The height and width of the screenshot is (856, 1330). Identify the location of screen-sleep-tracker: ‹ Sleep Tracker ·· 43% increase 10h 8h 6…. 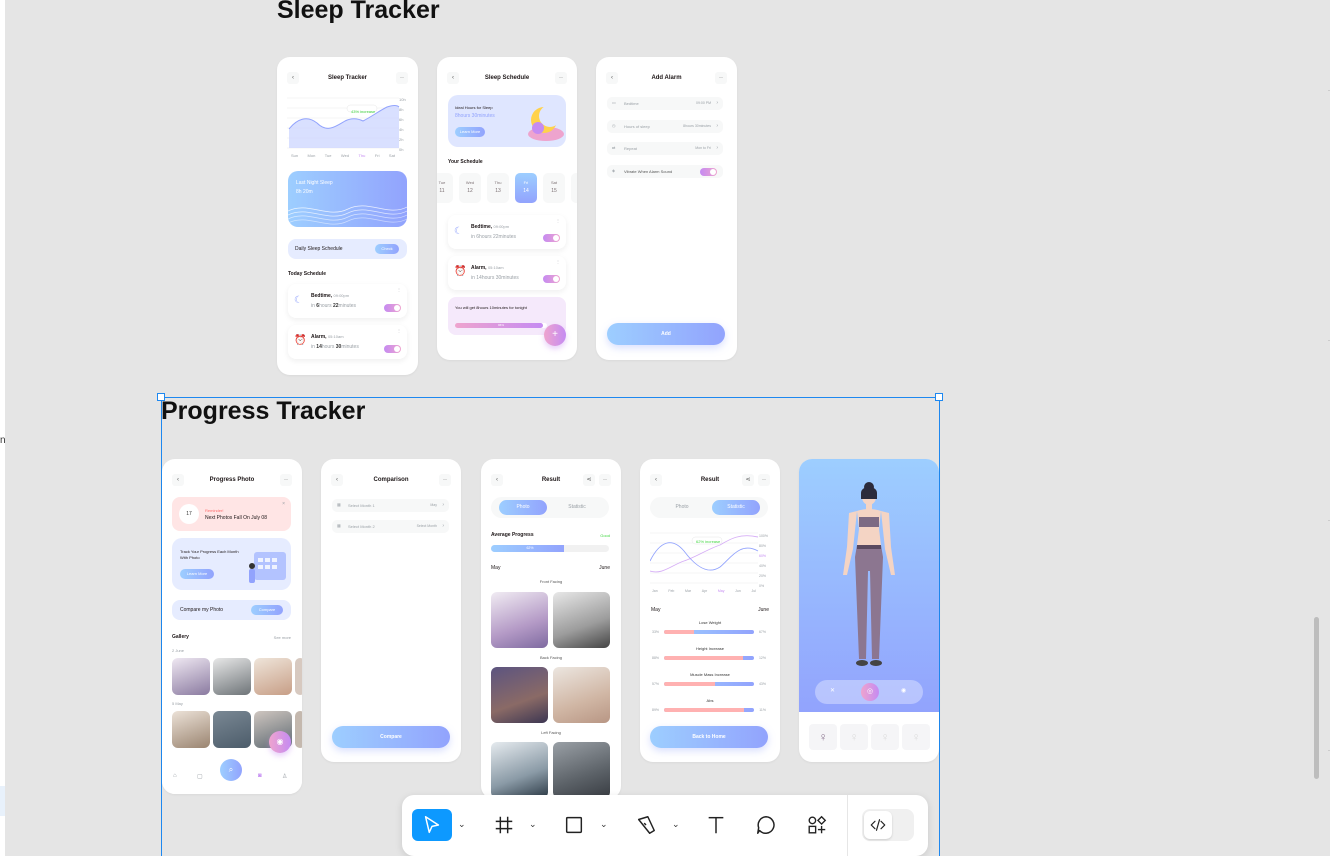
(347, 216).